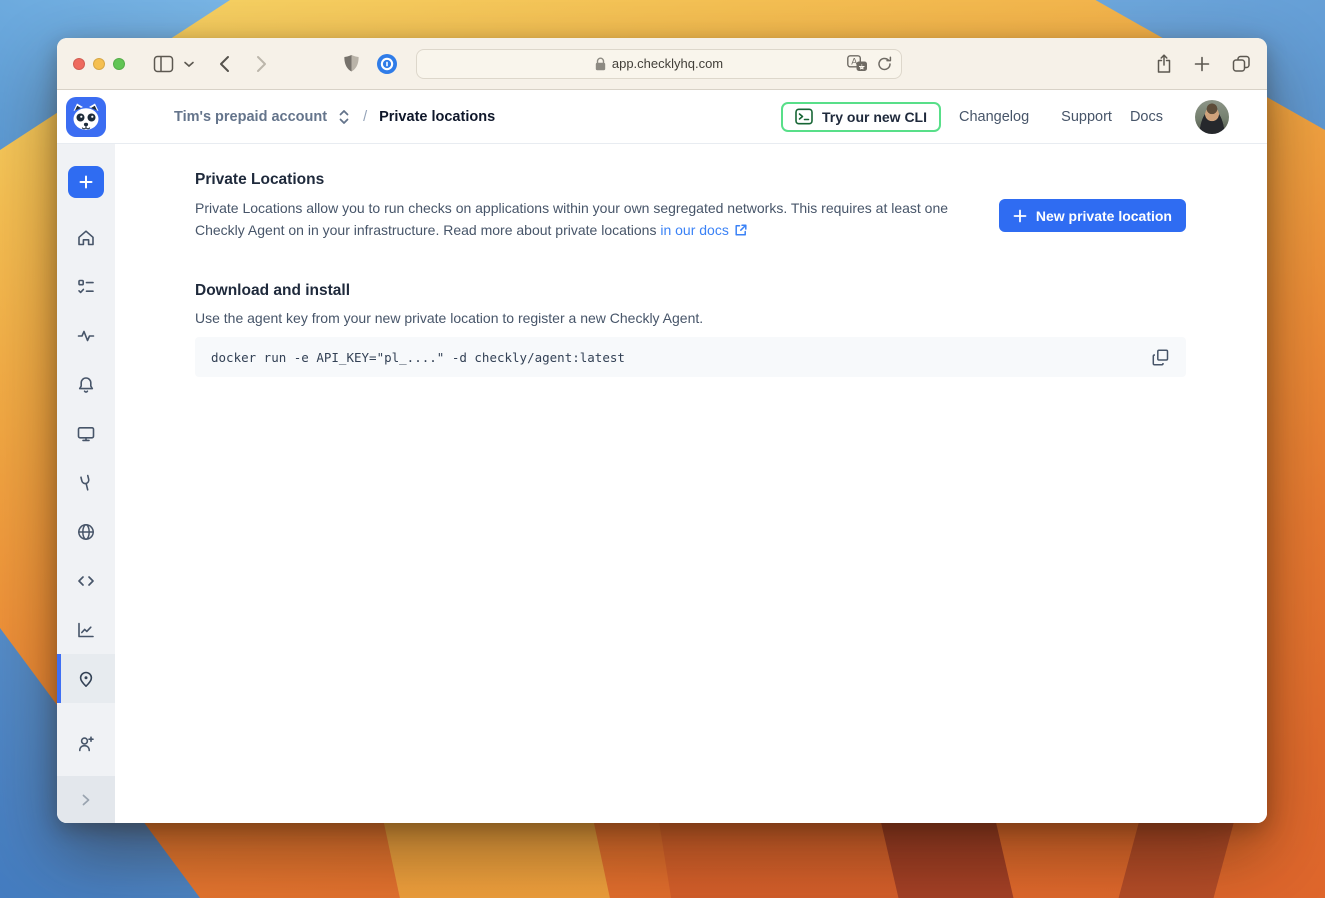  I want to click on sidebar-item-analytics, so click(86, 629).